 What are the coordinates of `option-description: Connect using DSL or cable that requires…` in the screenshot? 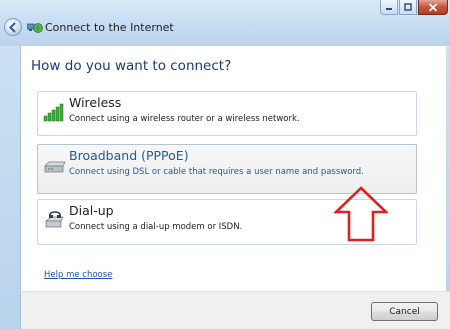 It's located at (216, 172).